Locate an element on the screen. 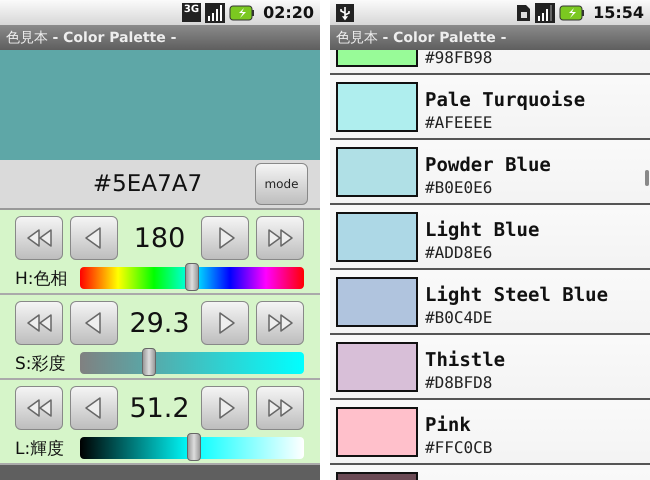  color-hex: #AFEEEE is located at coordinates (459, 122).